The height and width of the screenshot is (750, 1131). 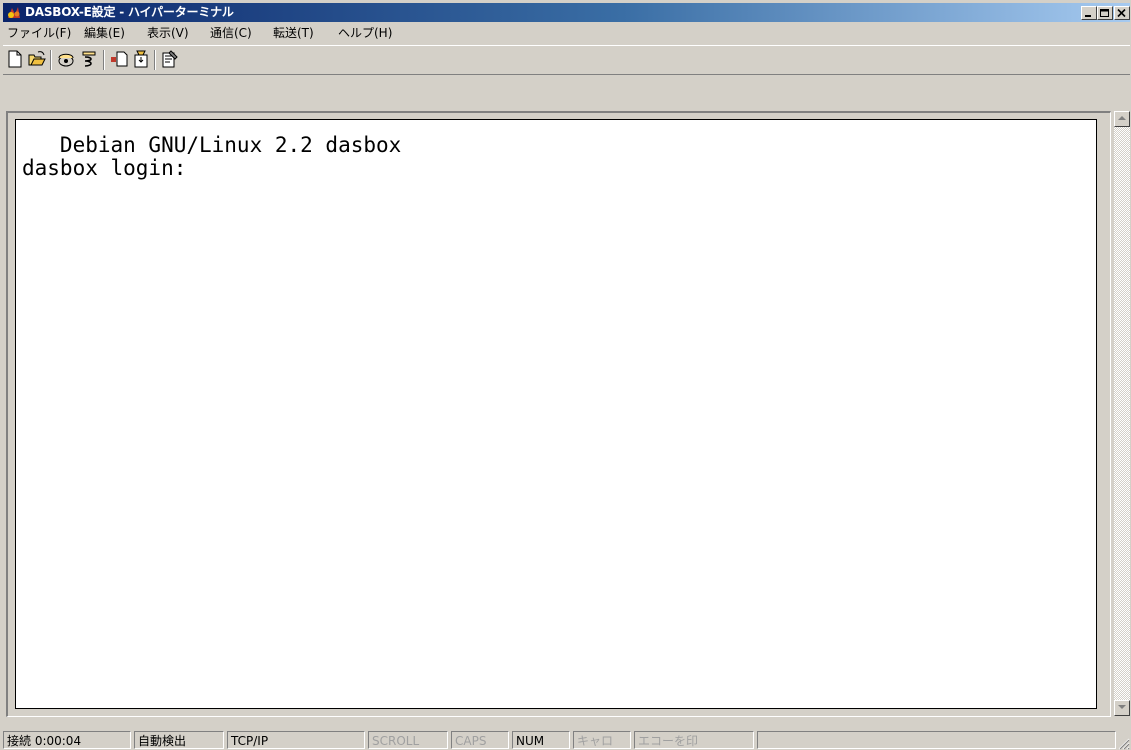 What do you see at coordinates (296, 740) in the screenshot?
I see `status-protocol: TCP/IP` at bounding box center [296, 740].